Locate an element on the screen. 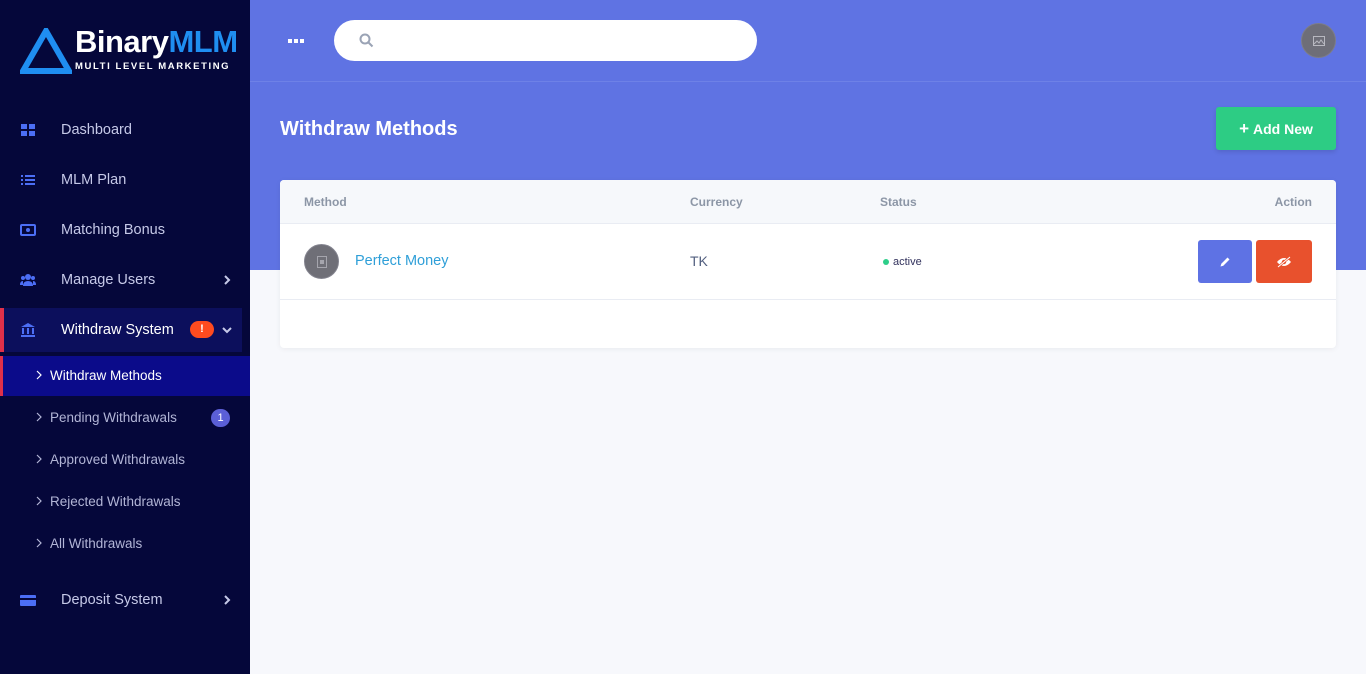 This screenshot has height=674, width=1366. sidebar-subitem-label: All Withdrawals is located at coordinates (96, 543).